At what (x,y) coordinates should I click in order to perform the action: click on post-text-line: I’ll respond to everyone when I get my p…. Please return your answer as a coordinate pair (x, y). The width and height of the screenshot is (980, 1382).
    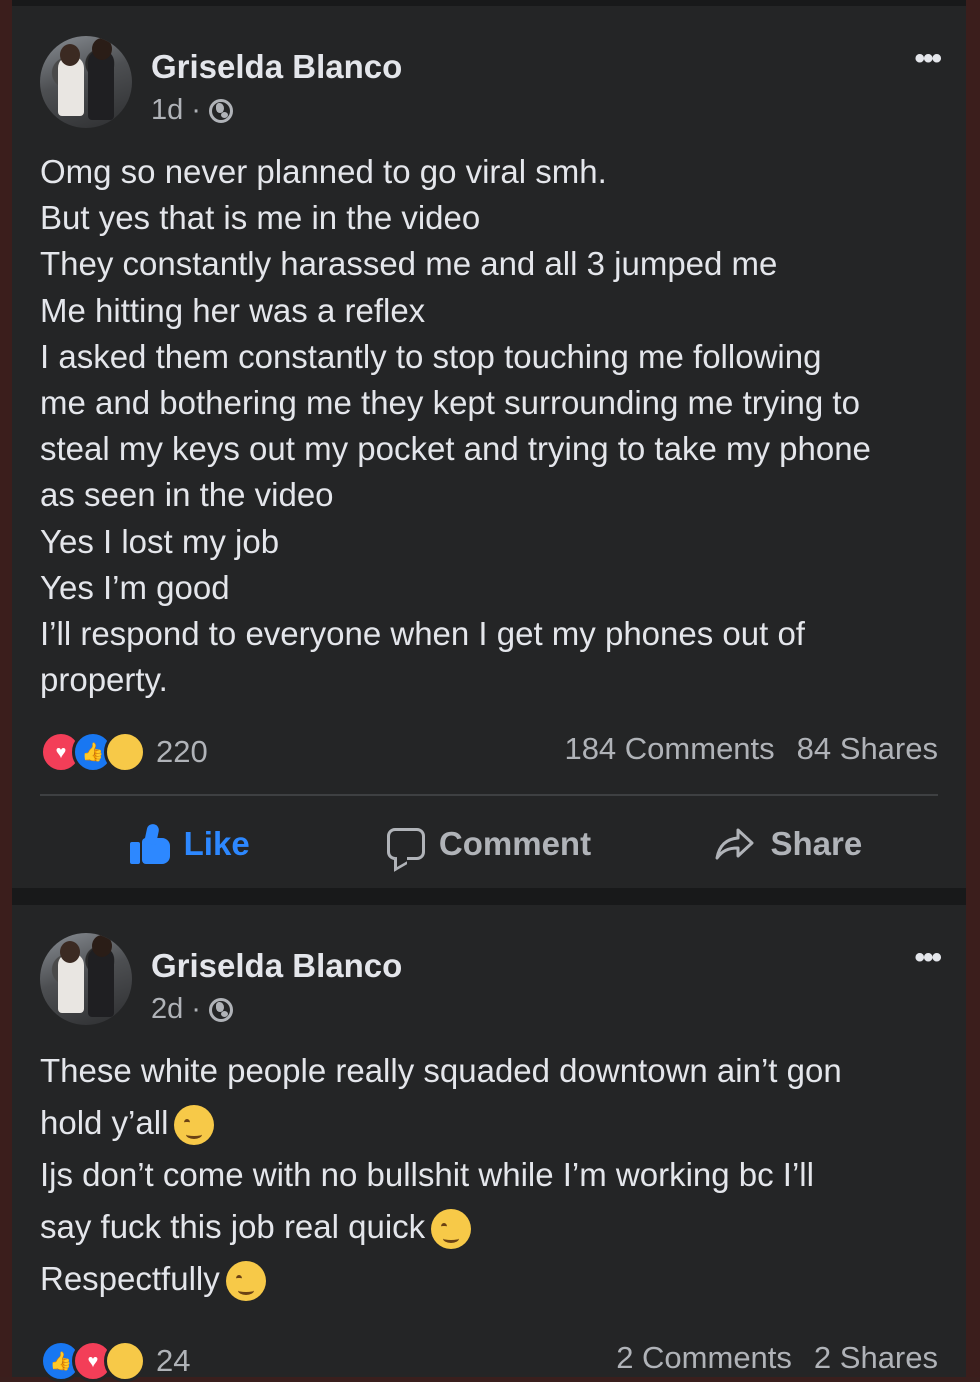
    Looking at the image, I should click on (422, 634).